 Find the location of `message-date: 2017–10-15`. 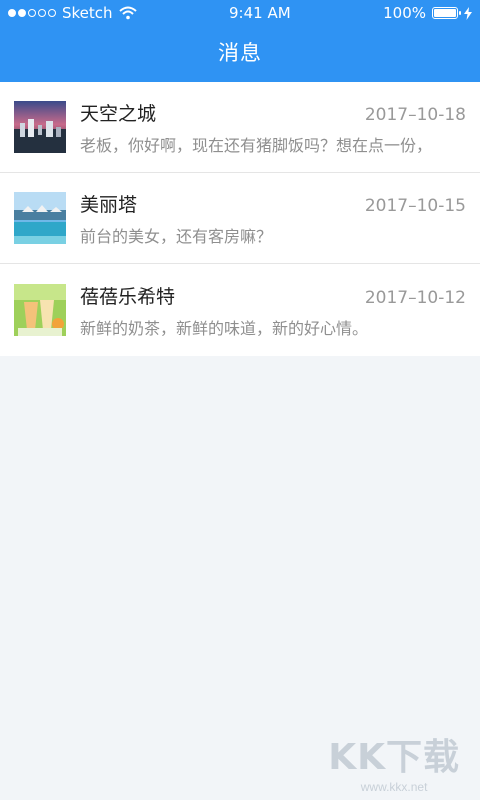

message-date: 2017–10-15 is located at coordinates (415, 205).